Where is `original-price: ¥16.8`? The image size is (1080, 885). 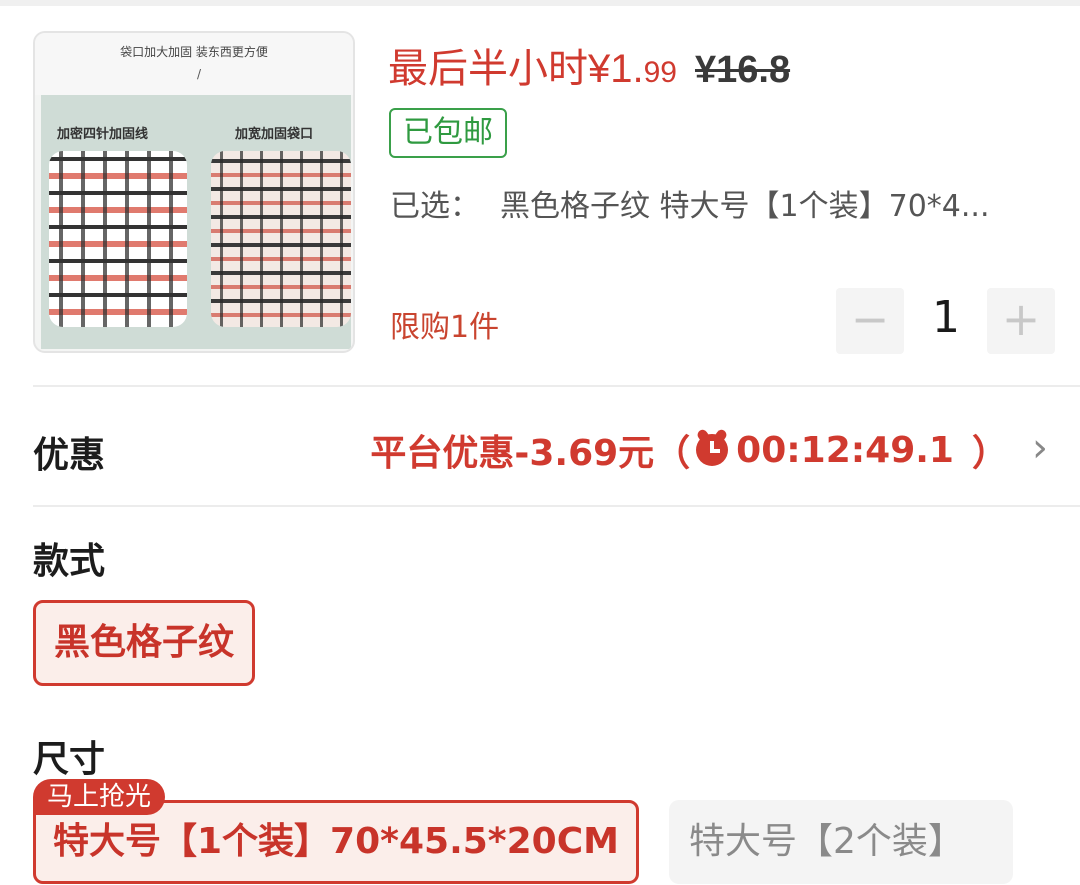 original-price: ¥16.8 is located at coordinates (742, 70).